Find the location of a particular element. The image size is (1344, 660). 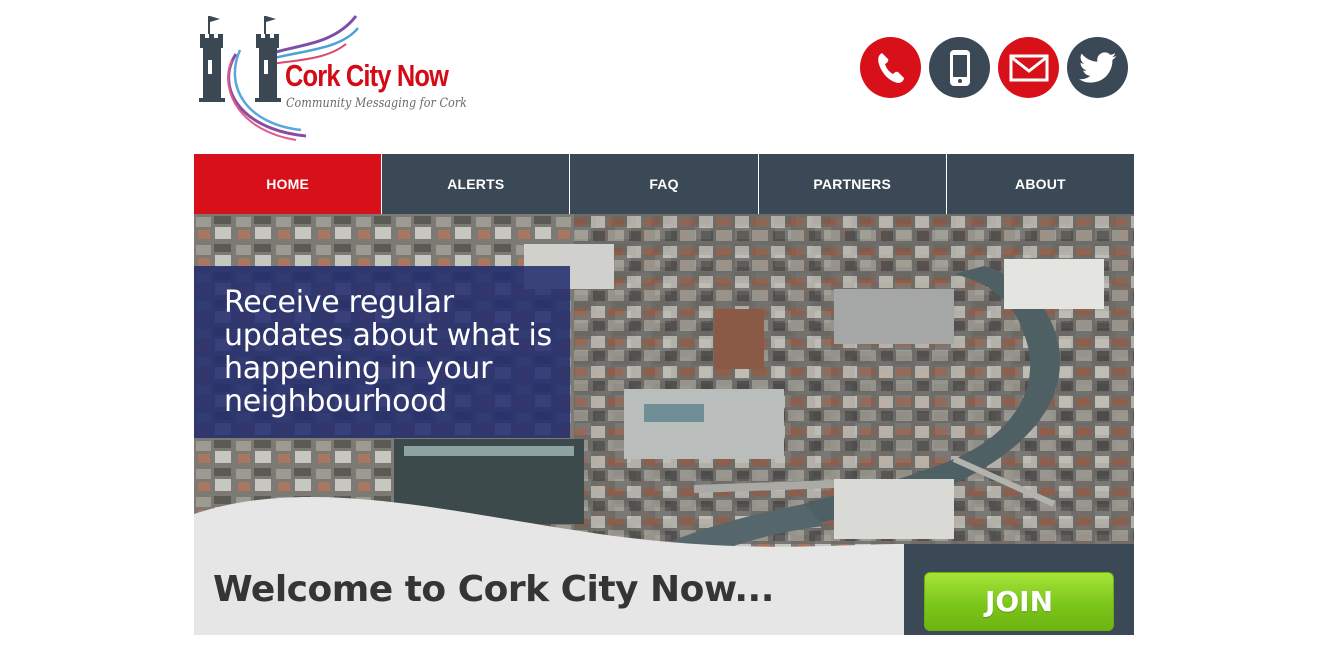

phone-icon is located at coordinates (890, 67).